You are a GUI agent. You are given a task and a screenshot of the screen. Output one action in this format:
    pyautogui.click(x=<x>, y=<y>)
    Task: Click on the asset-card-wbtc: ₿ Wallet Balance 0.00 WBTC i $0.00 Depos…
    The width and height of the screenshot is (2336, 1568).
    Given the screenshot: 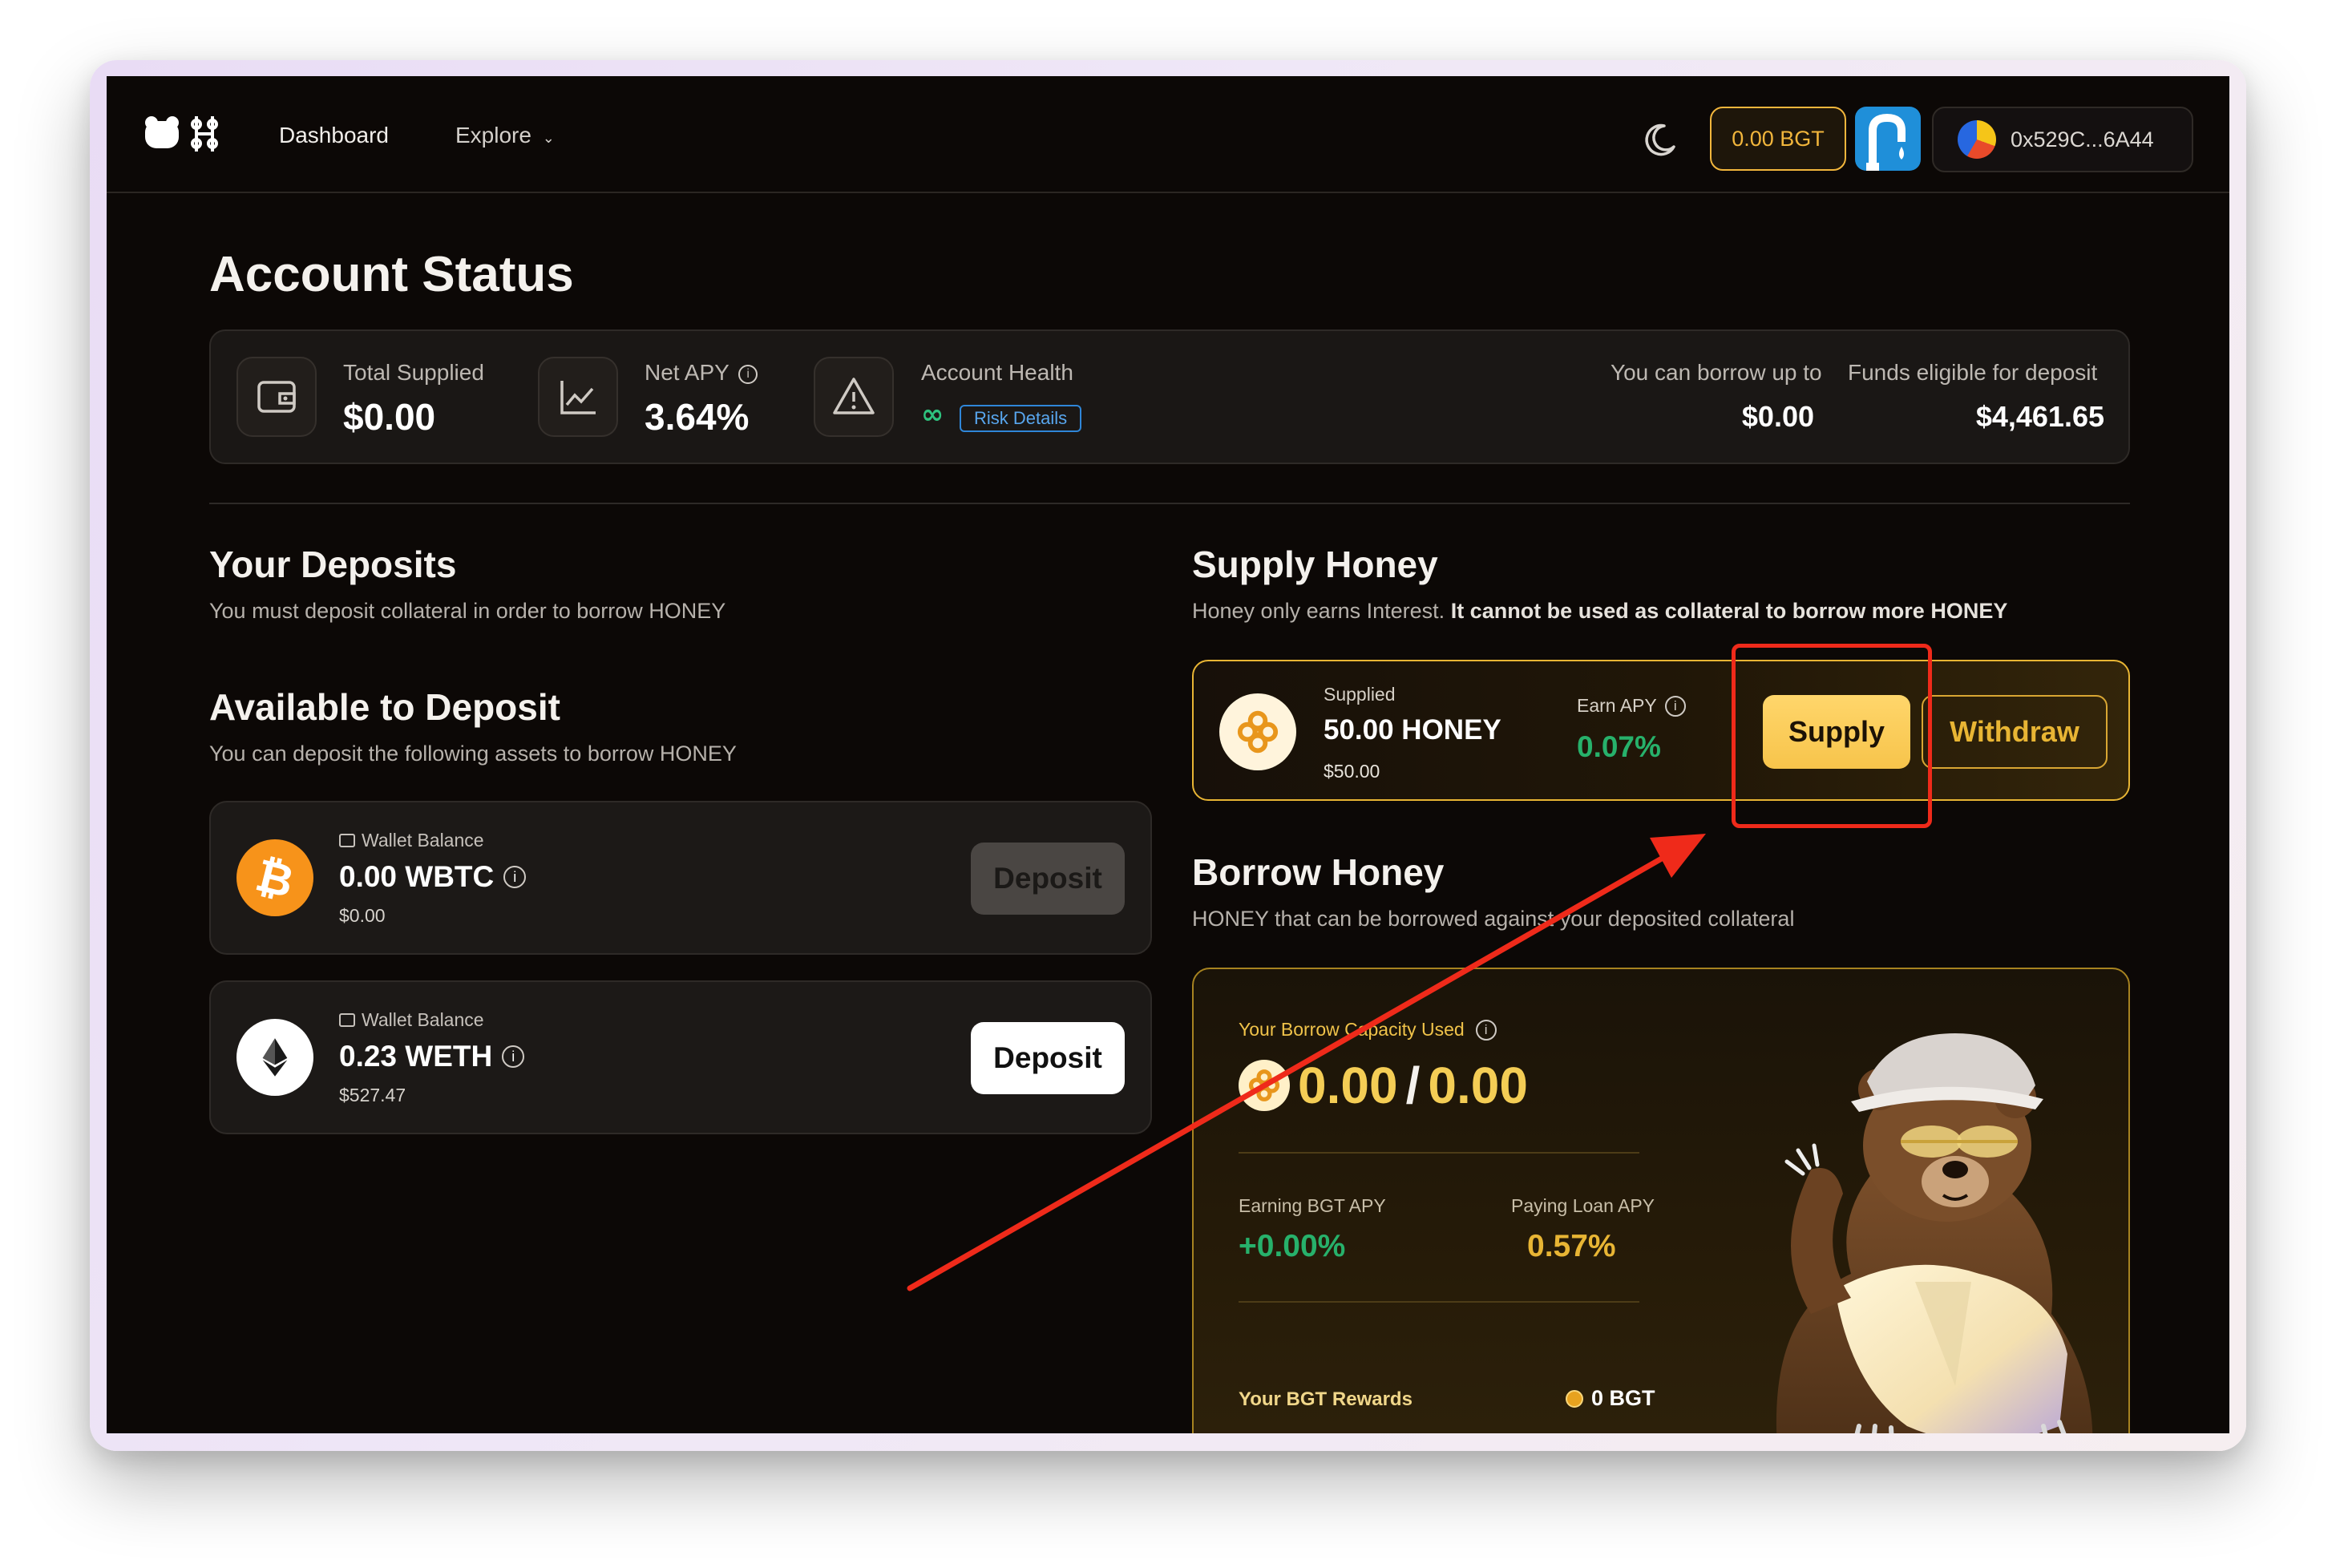 What is the action you would take?
    pyautogui.click(x=681, y=878)
    